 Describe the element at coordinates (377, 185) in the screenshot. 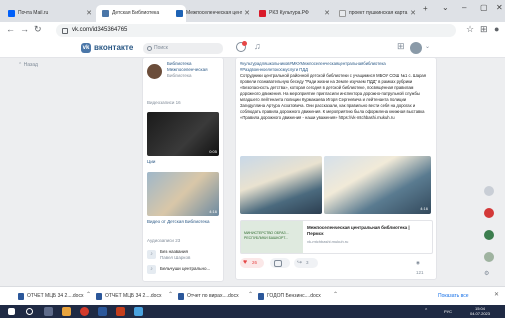

I see `post-photo-2: 4:16` at that location.